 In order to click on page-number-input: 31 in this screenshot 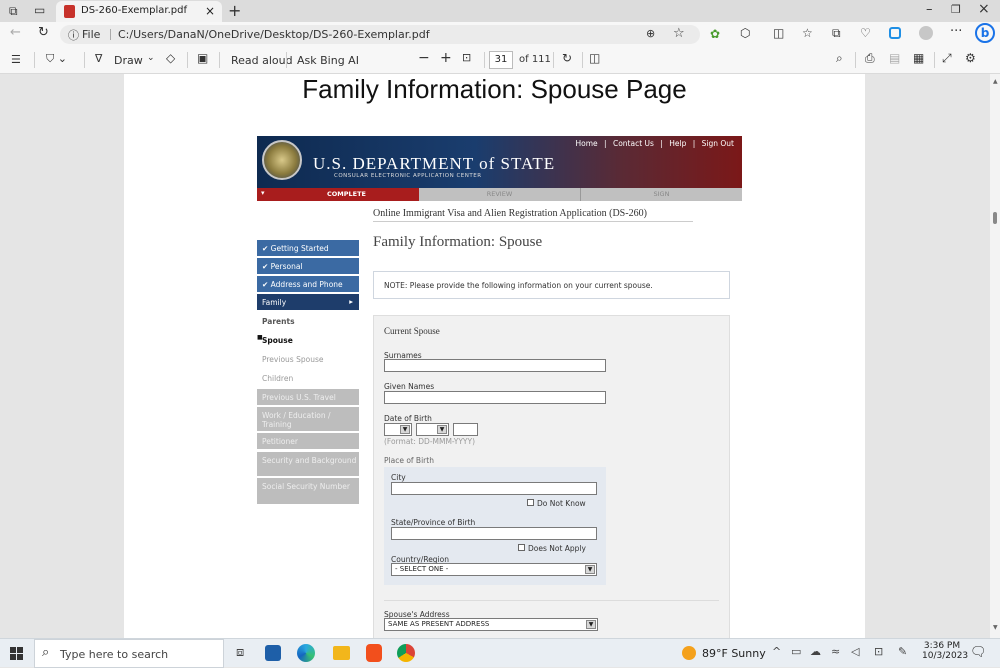, I will do `click(501, 60)`.